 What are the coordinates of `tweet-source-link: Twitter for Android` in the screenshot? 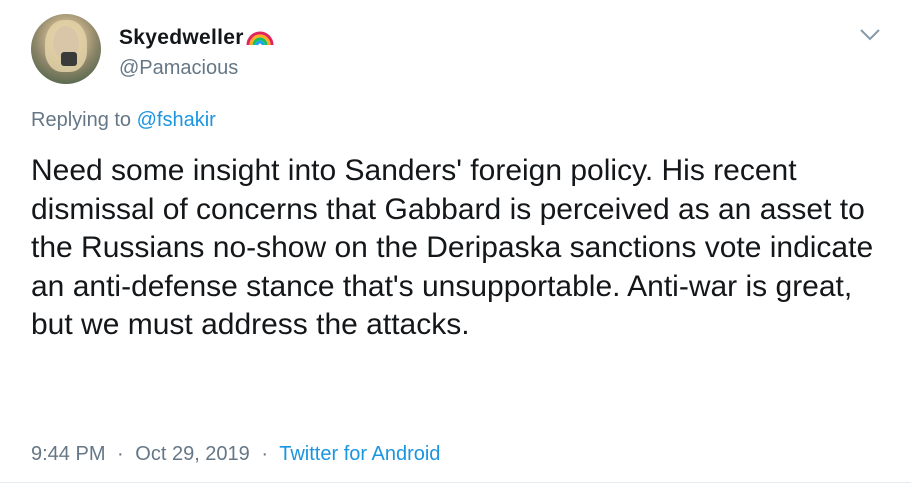 It's located at (359, 454).